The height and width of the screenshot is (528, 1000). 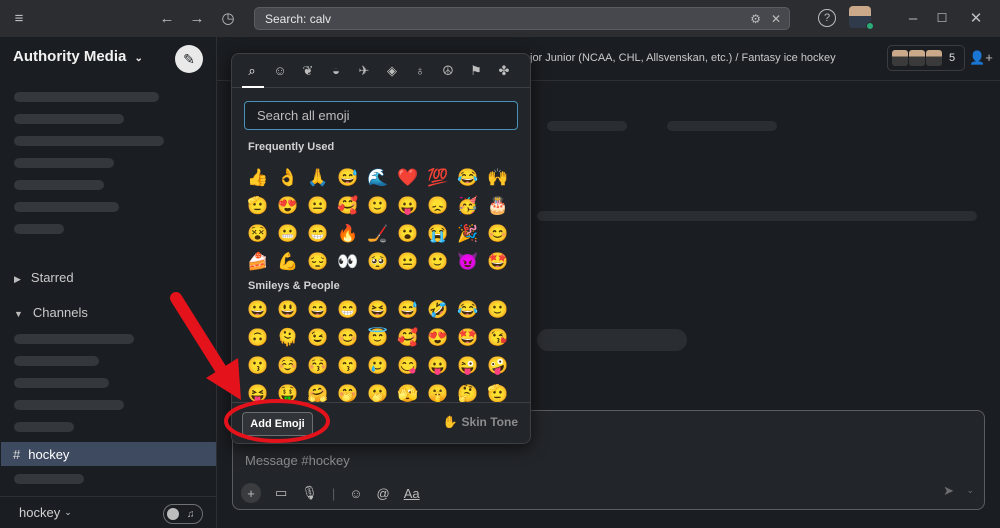 I want to click on send-icon: ➤, so click(x=948, y=491).